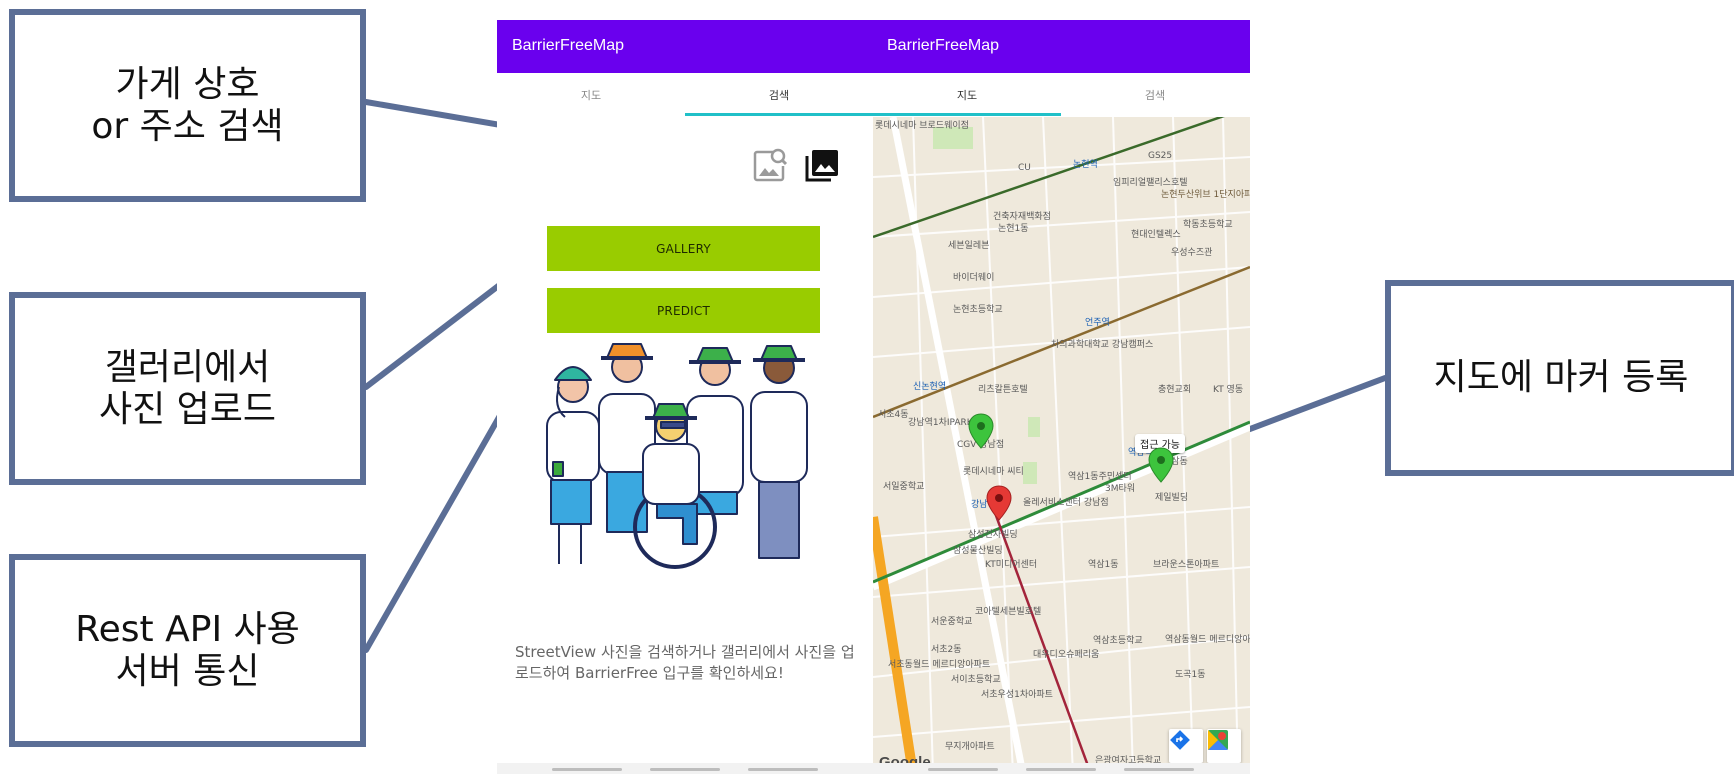 The width and height of the screenshot is (1734, 774). I want to click on app-title-left: BarrierFreeMap, so click(568, 45).